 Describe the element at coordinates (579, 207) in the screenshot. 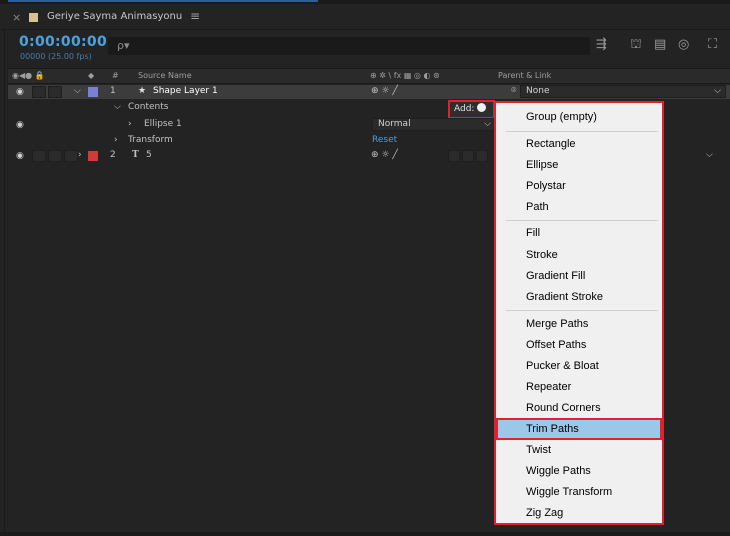

I see `menu-item-path: Path` at that location.